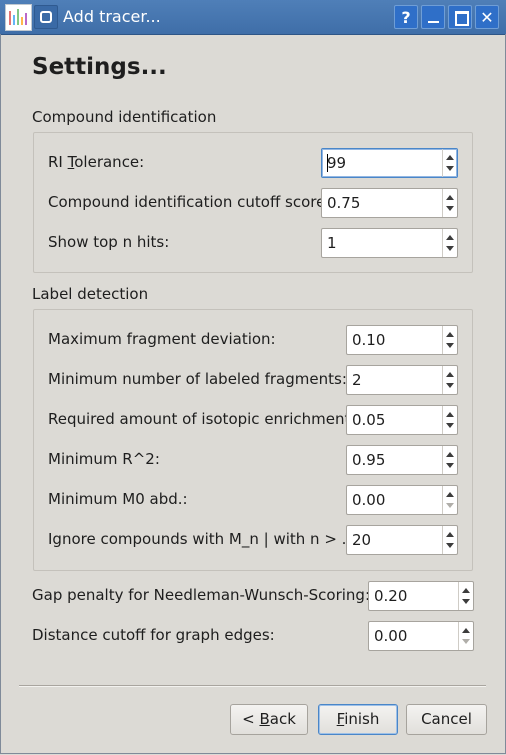  I want to click on title-bar: Add tracer... ? ✕, so click(253, 17).